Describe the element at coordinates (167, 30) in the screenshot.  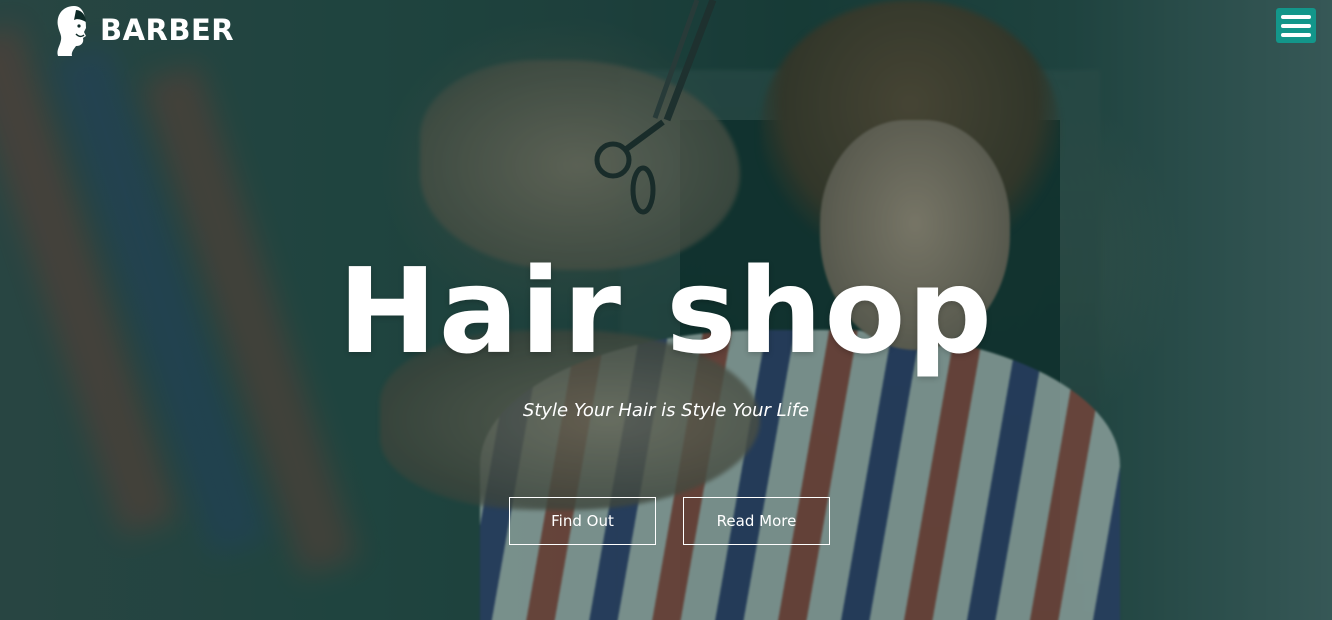
I see `brand-name: BARBER` at that location.